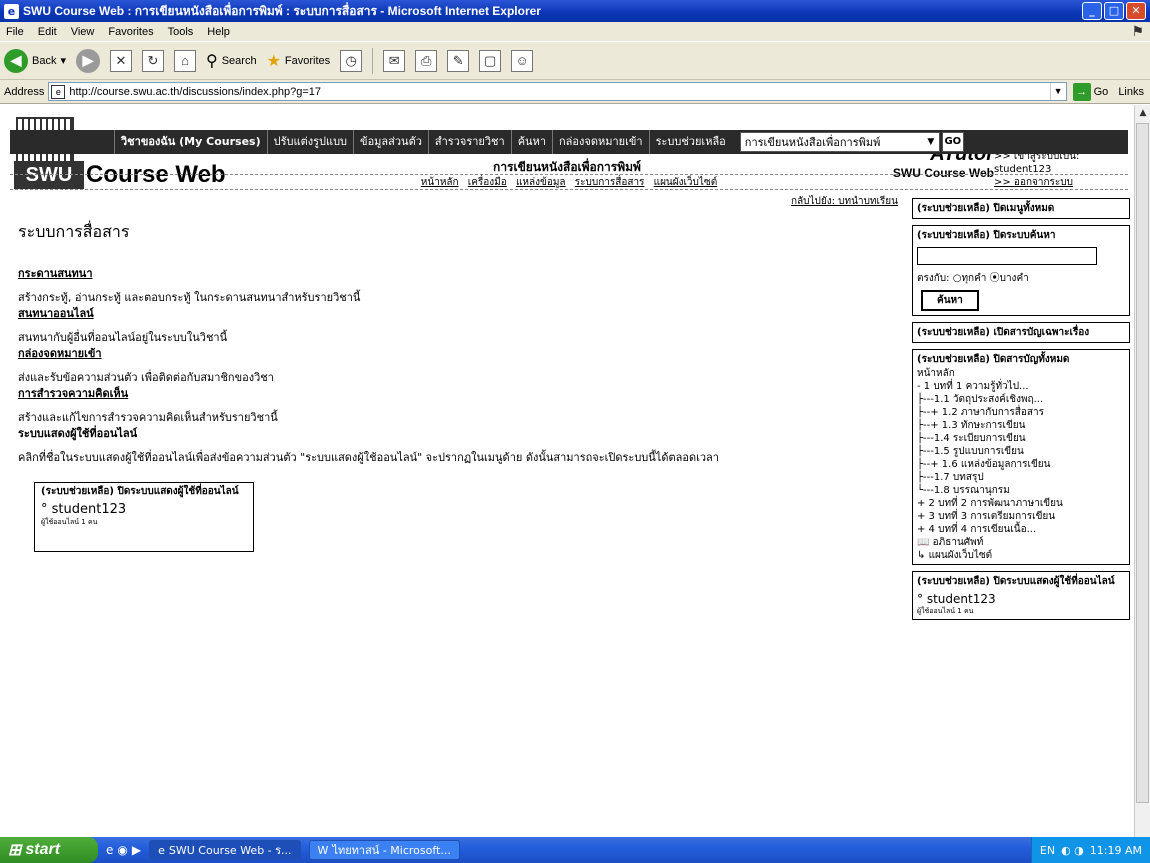 This screenshot has width=1150, height=863. I want to click on subnav-home: หน้าหลัก, so click(440, 182).